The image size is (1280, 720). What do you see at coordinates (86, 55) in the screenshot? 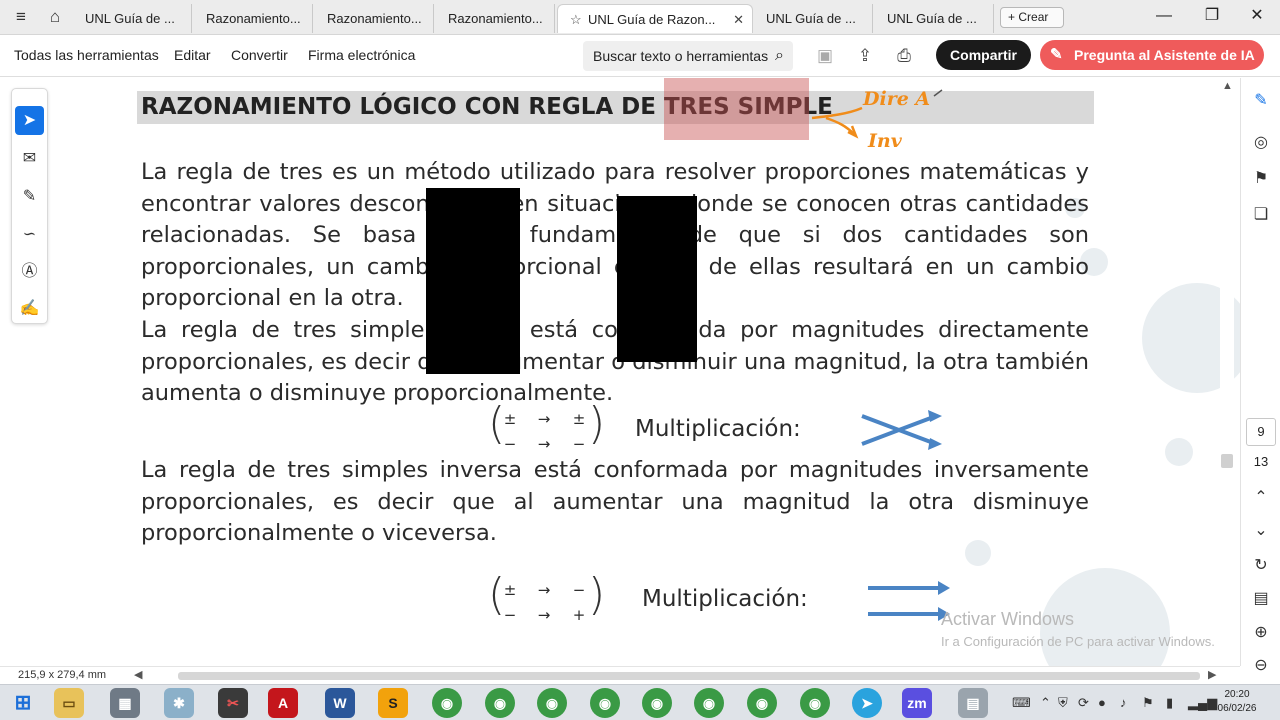
I see `menu-all-tools: Todas las herramientas` at bounding box center [86, 55].